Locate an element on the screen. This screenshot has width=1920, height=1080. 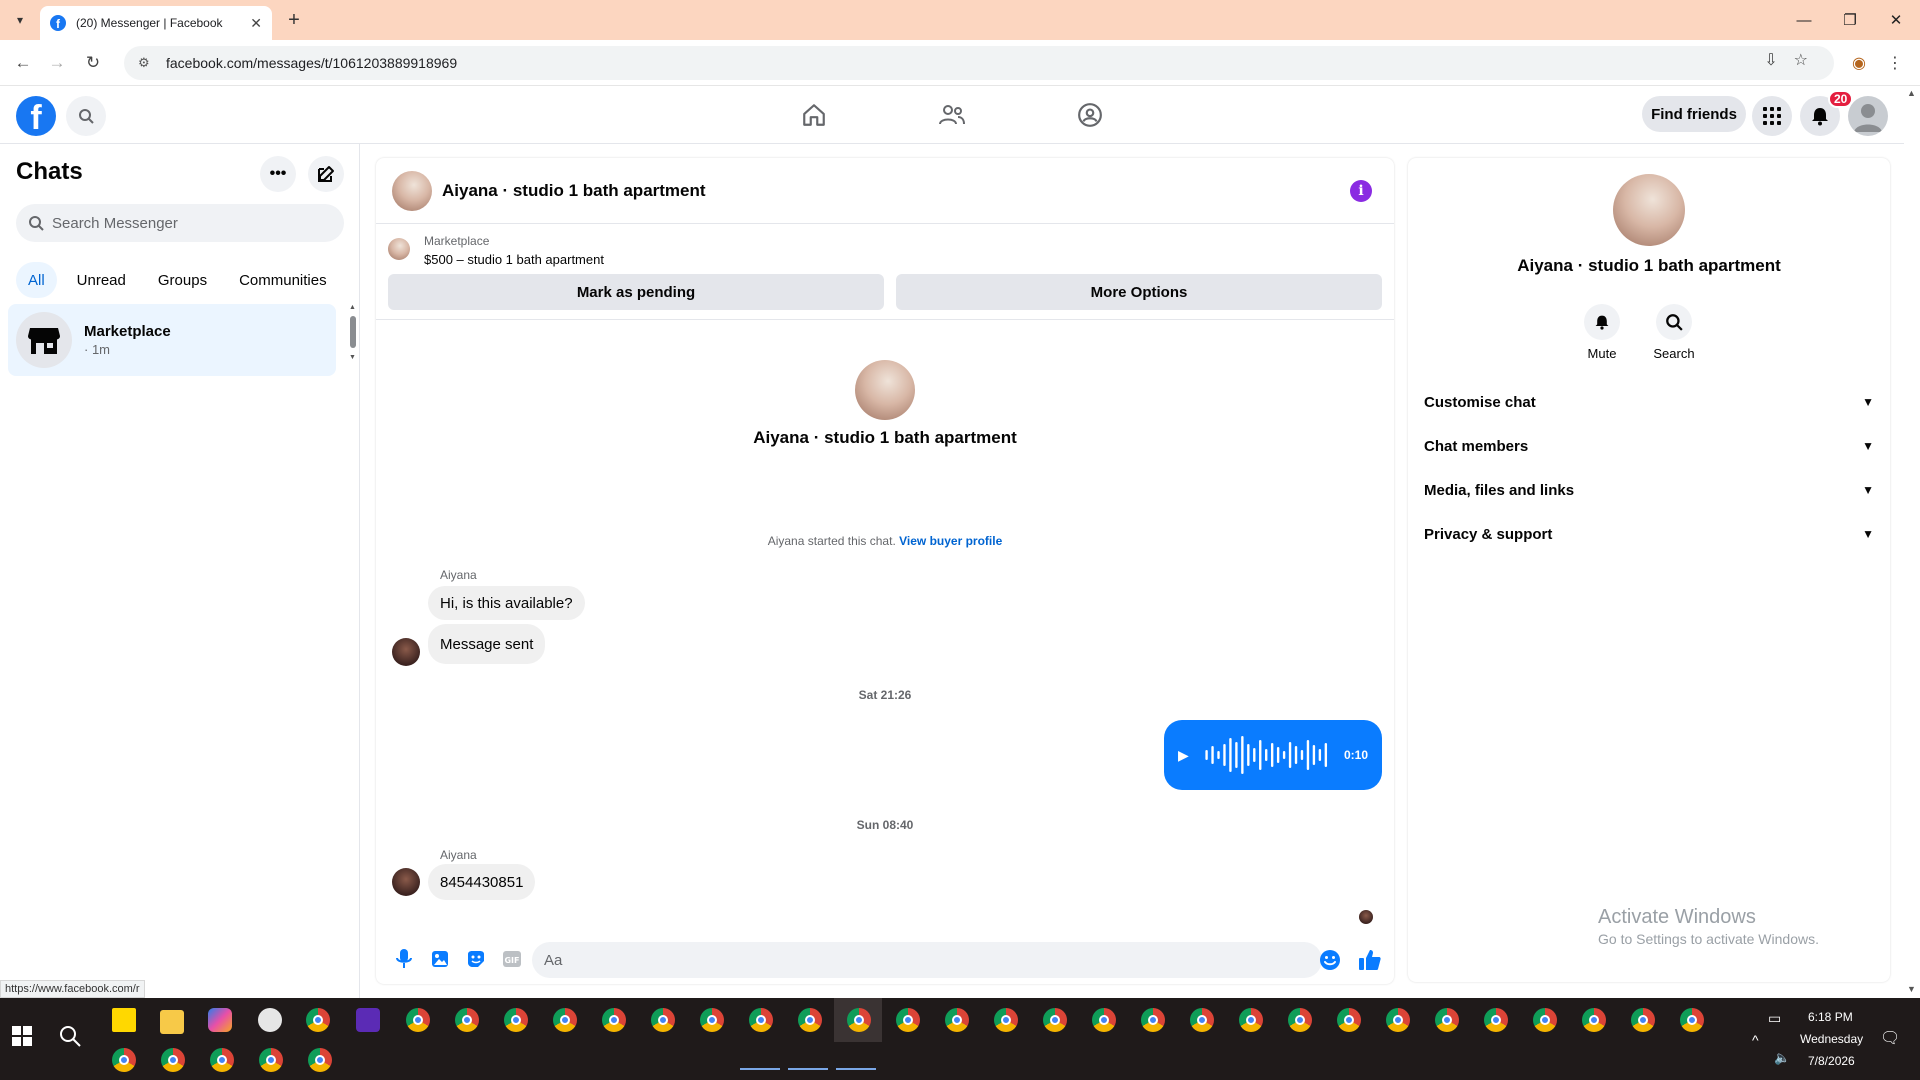
more-options-button: More Options is located at coordinates (1139, 292).